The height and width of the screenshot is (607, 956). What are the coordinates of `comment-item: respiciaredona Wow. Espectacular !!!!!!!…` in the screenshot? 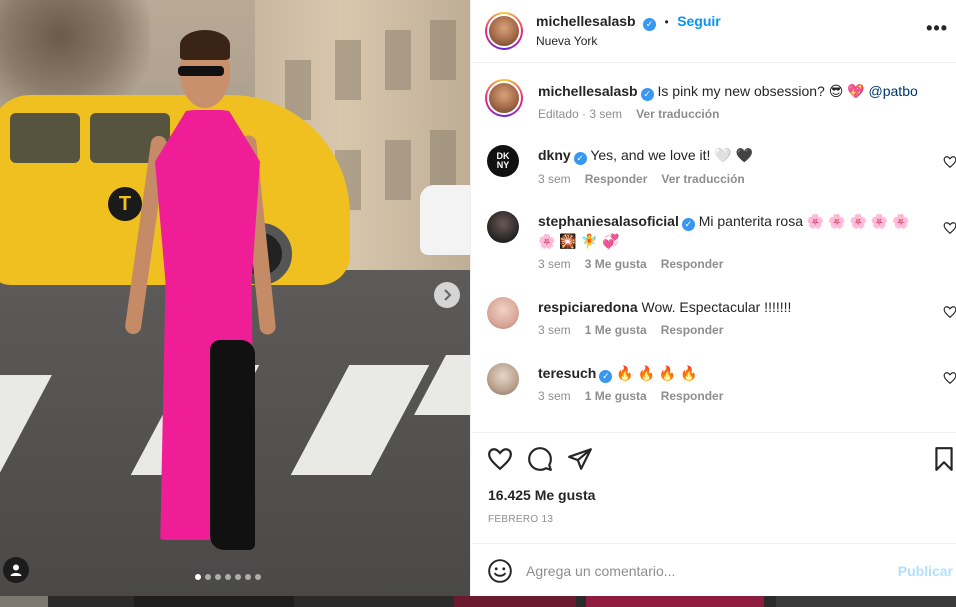 It's located at (713, 320).